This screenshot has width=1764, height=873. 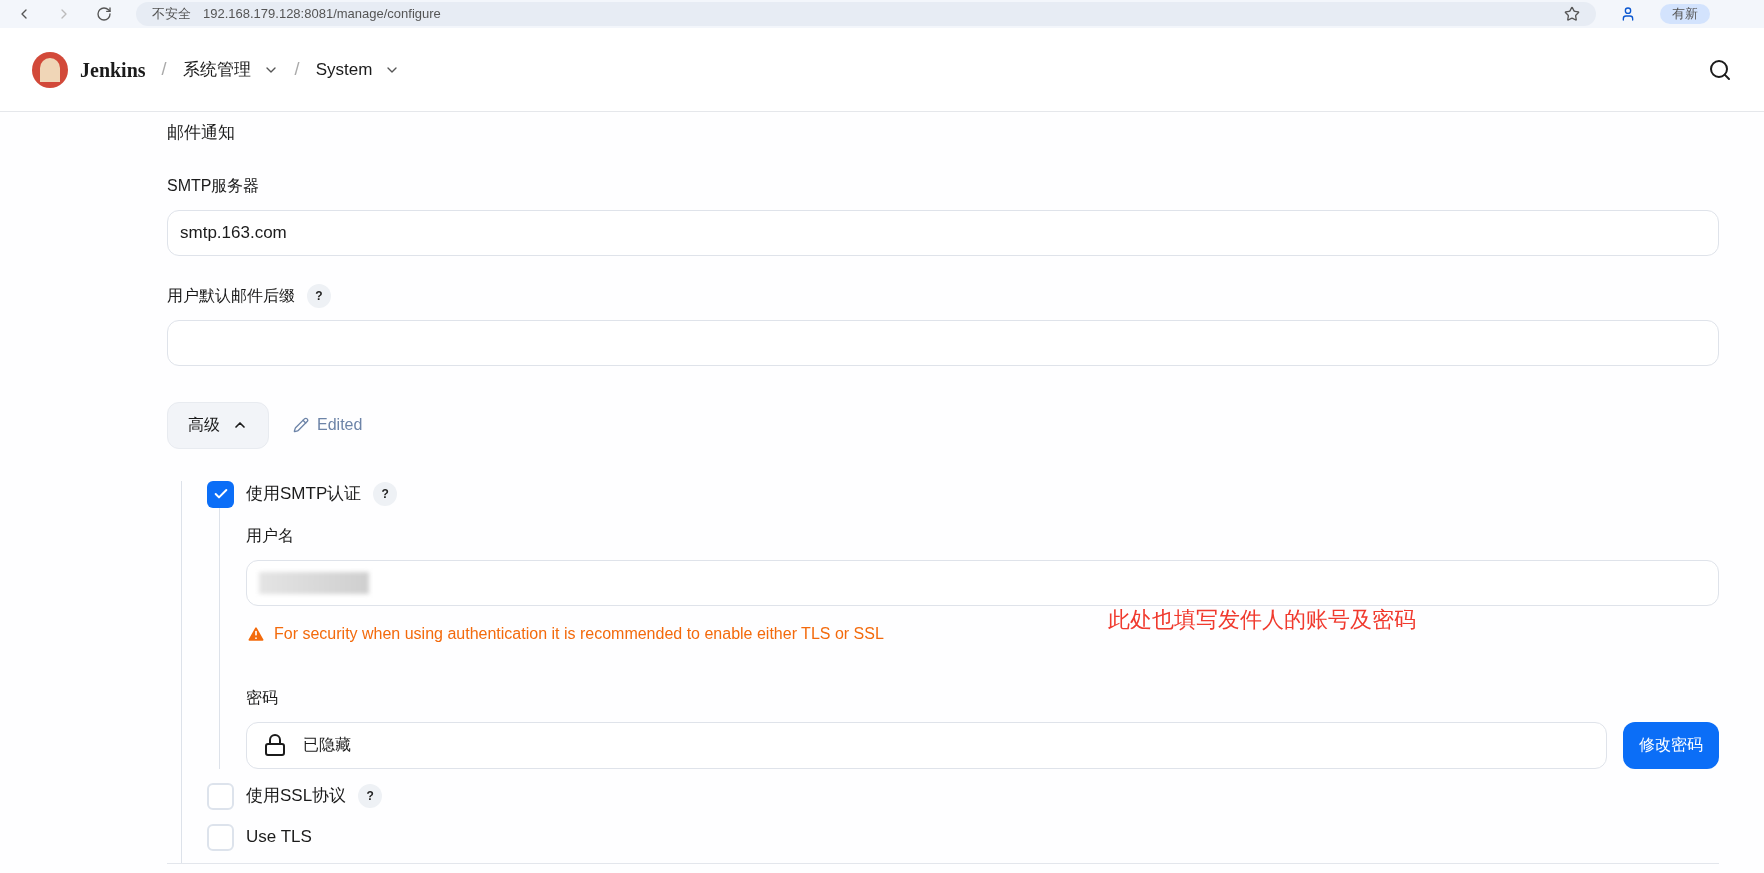 What do you see at coordinates (304, 494) in the screenshot?
I see `checkbox-label: 使用SMTP认证` at bounding box center [304, 494].